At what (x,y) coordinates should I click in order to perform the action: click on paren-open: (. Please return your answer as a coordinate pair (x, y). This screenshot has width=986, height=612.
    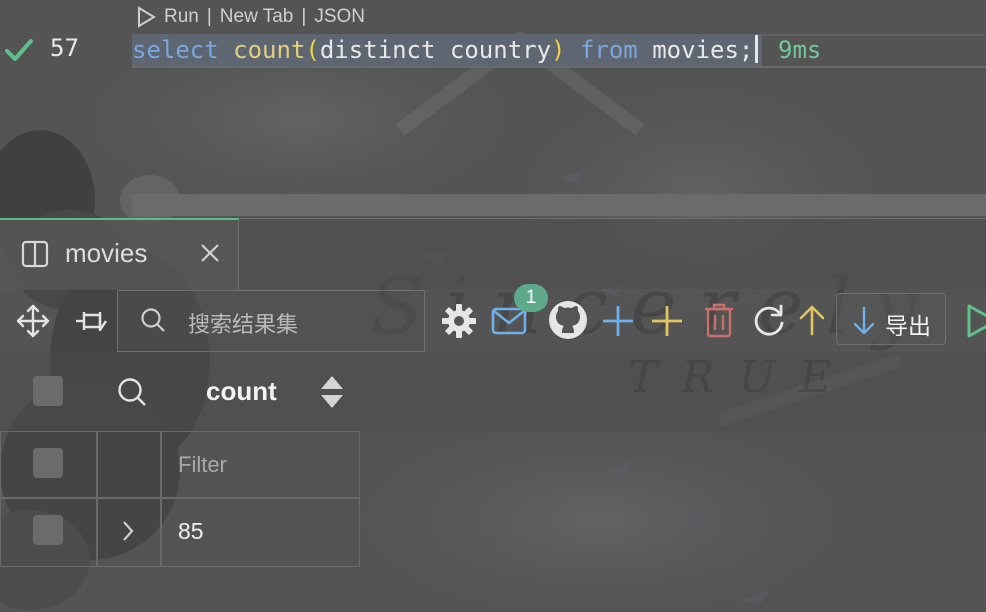
    Looking at the image, I should click on (312, 50).